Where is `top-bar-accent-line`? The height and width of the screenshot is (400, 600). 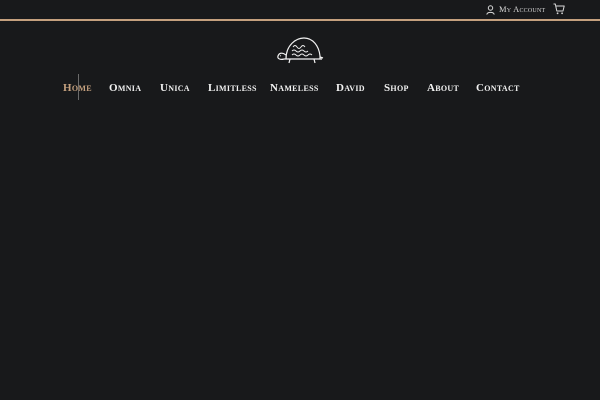
top-bar-accent-line is located at coordinates (300, 20).